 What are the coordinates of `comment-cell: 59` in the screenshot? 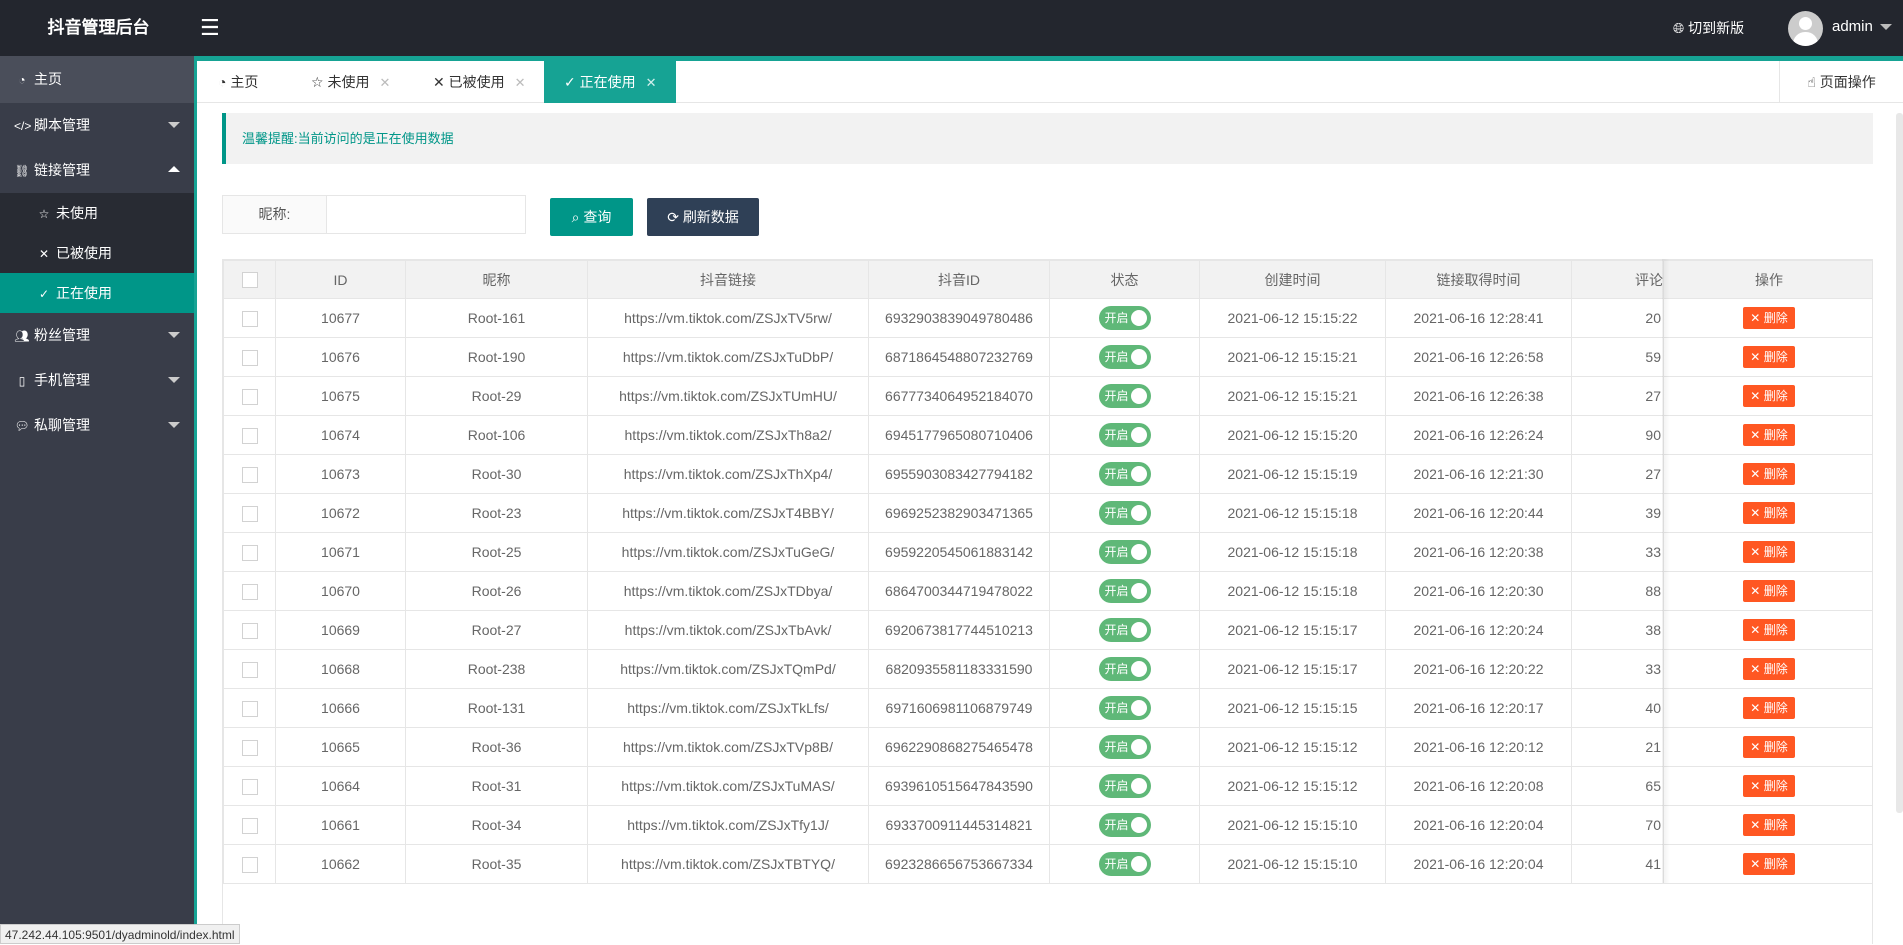 It's located at (1617, 357).